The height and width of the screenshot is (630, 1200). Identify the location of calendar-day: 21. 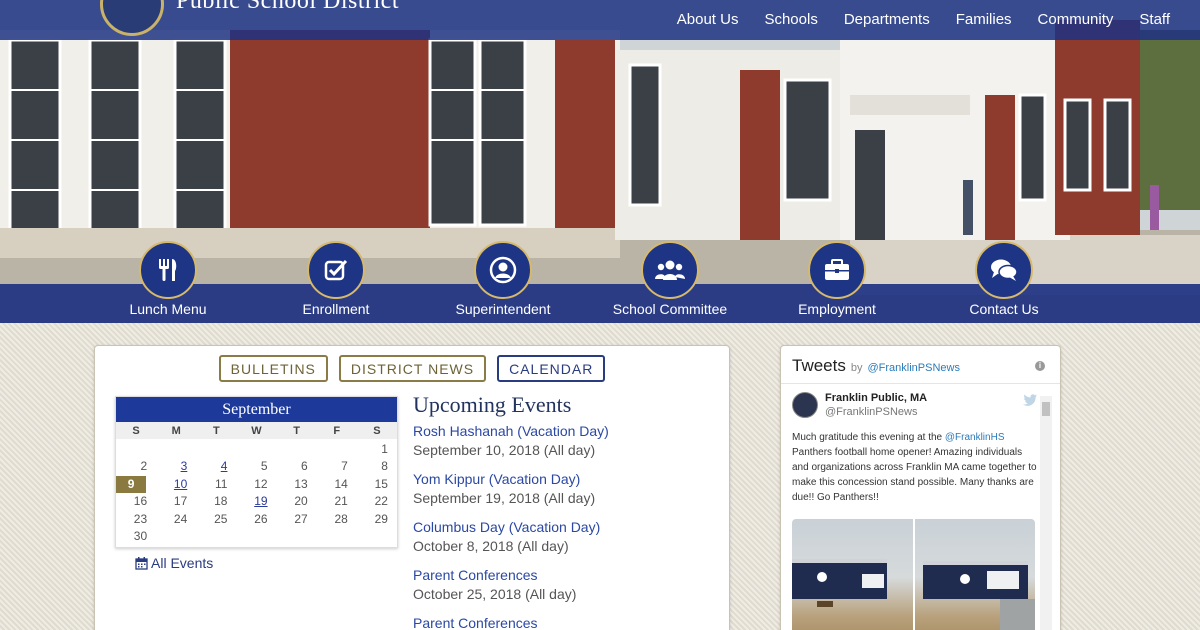
(341, 501).